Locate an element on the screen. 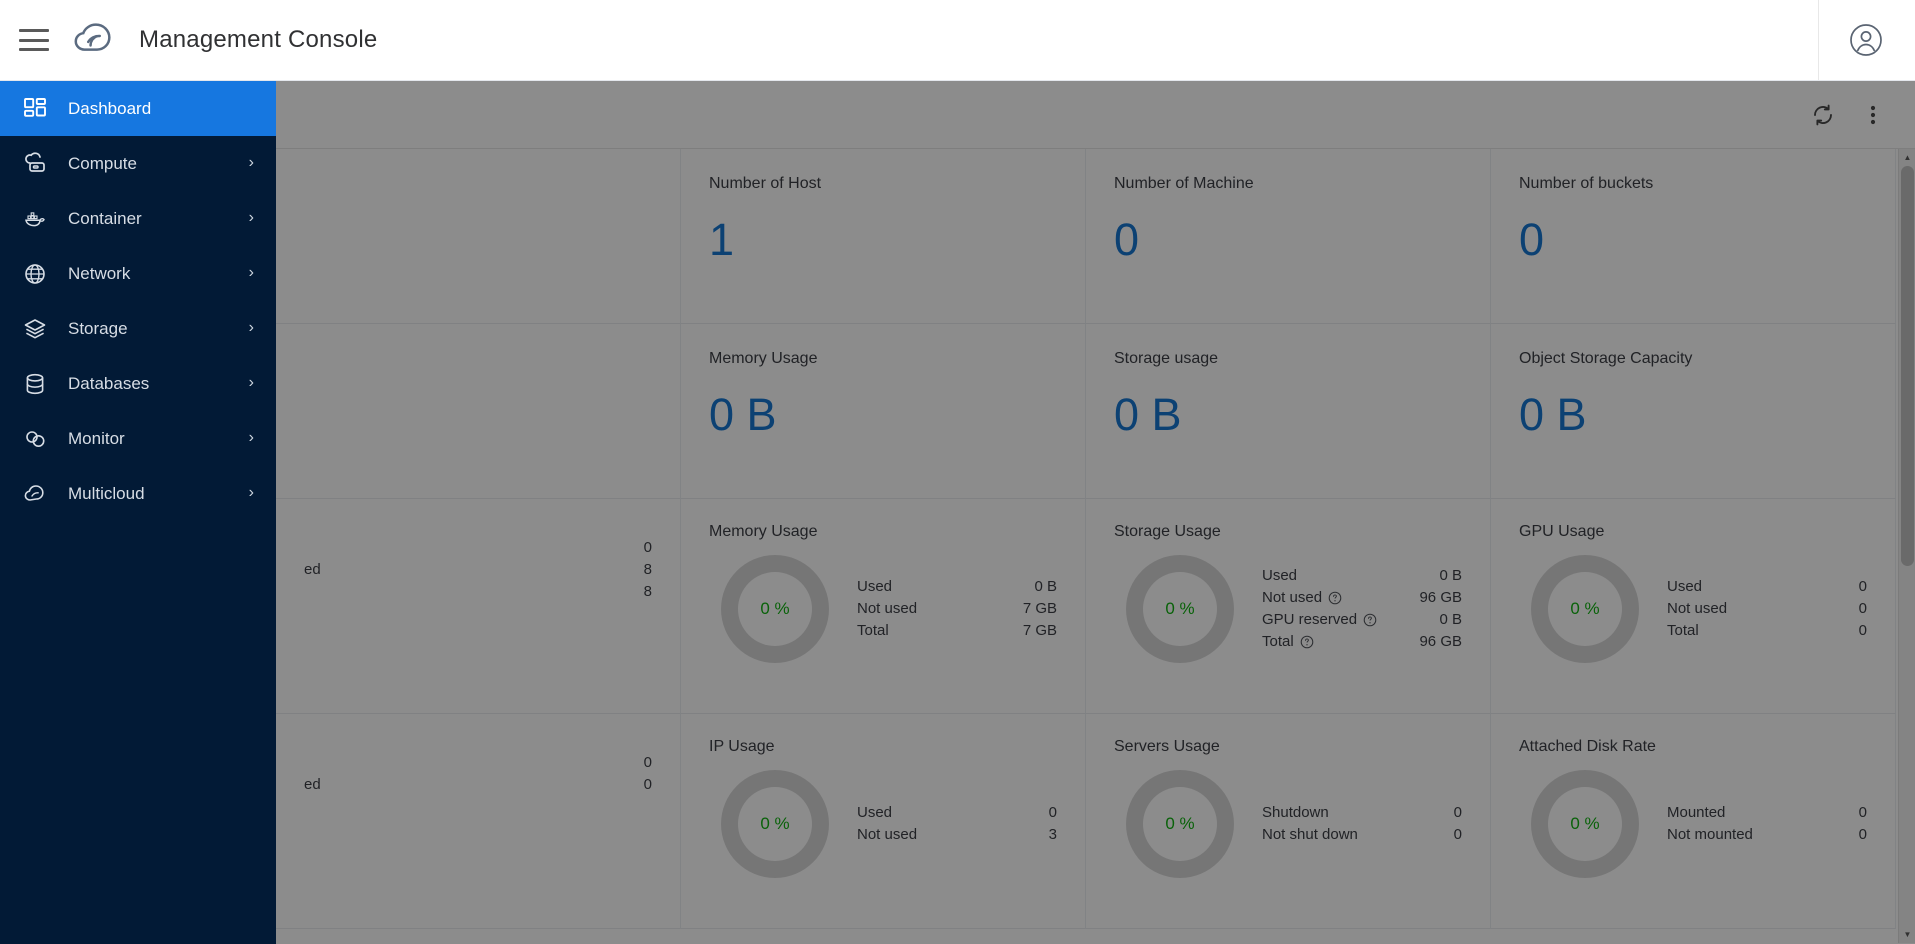 The image size is (1915, 944). stat-list: Mounted 0 Not mounted 0 is located at coordinates (1767, 824).